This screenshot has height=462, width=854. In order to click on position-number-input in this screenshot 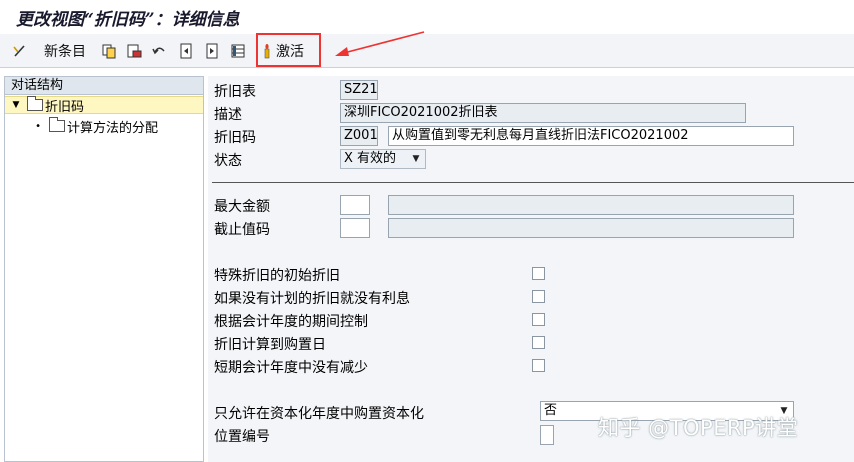, I will do `click(547, 435)`.